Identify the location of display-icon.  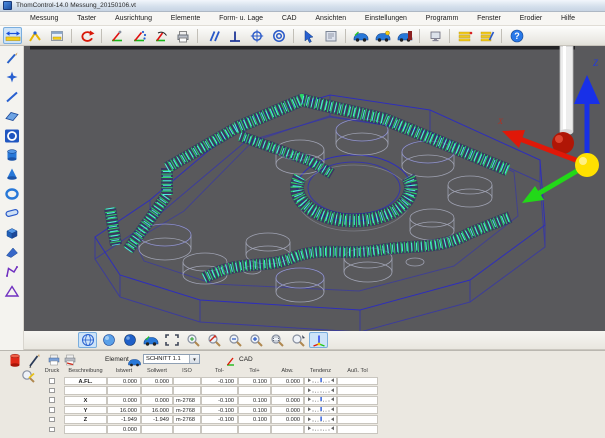
(435, 36).